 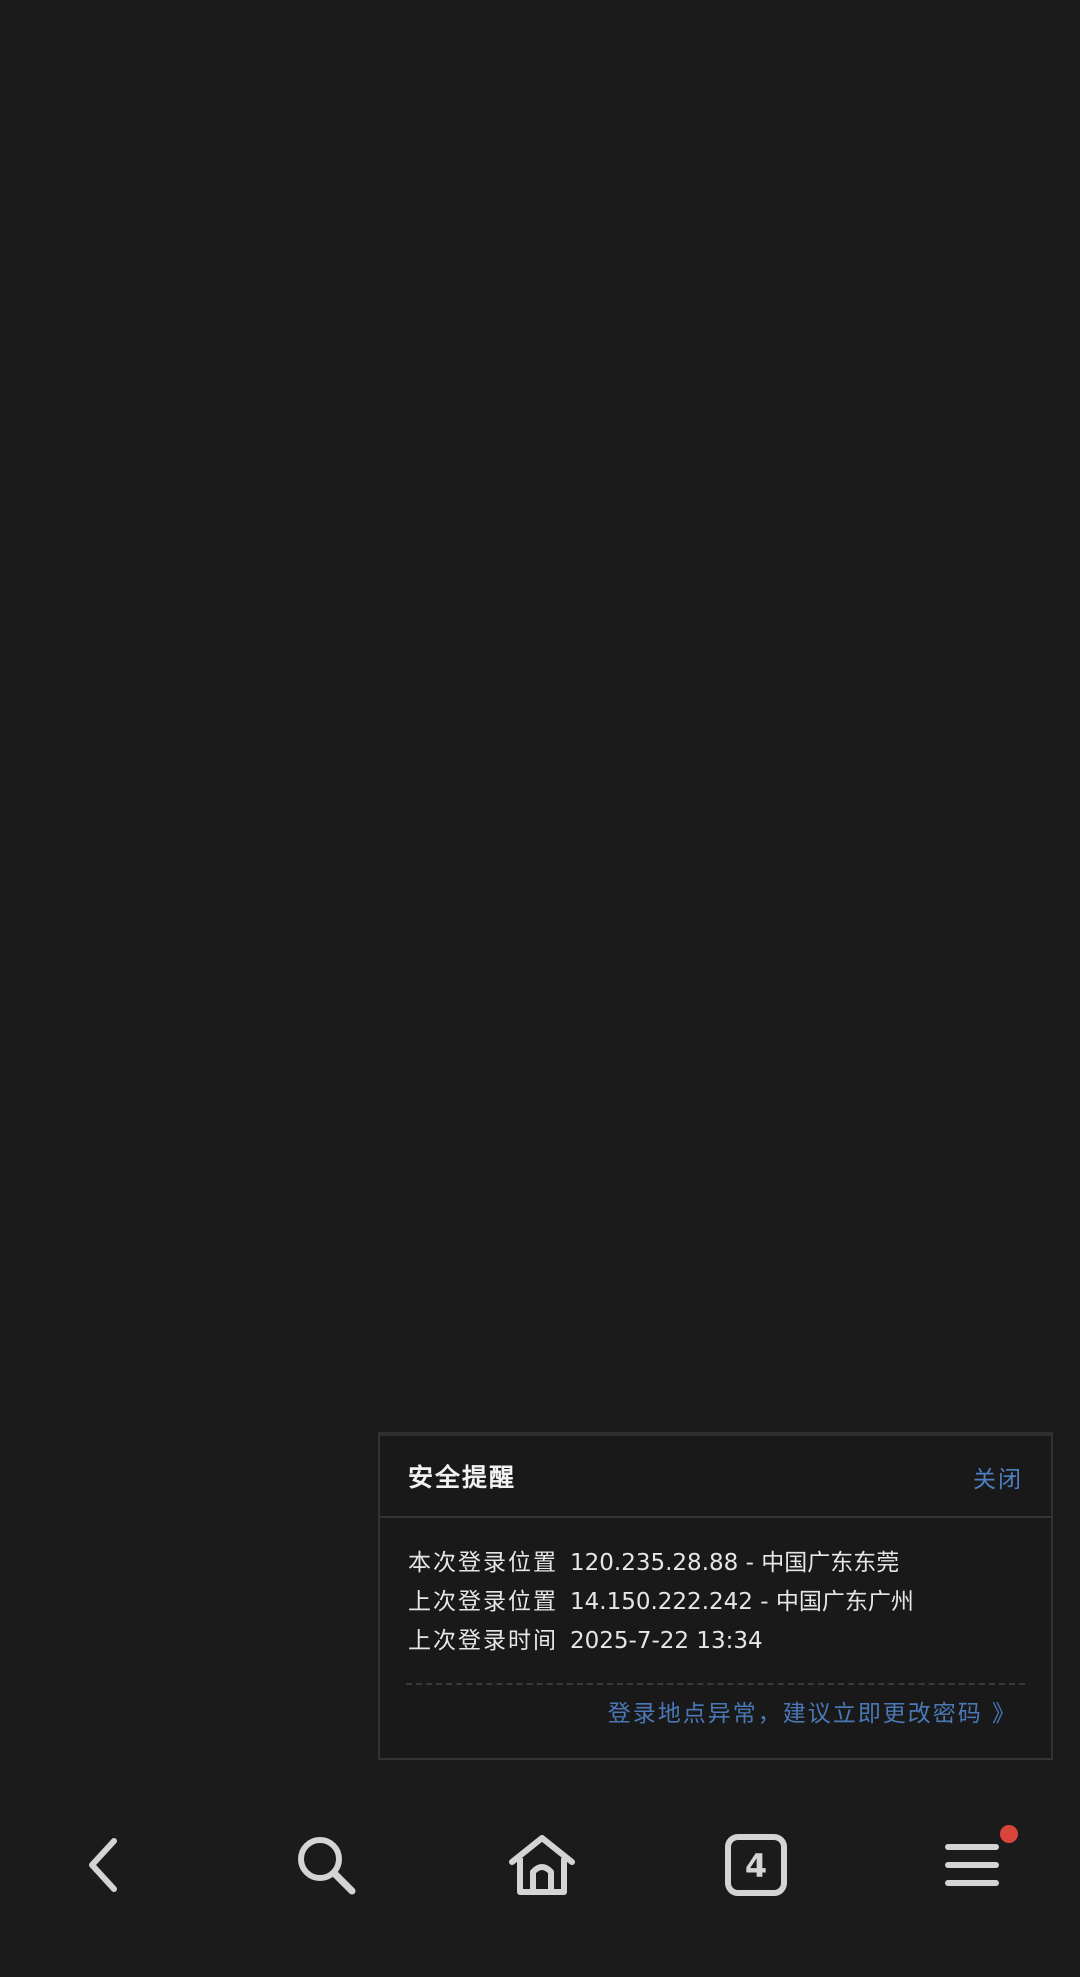 I want to click on last-login-time: 上次登录时间 2025-7-22 13:34, so click(x=716, y=1641).